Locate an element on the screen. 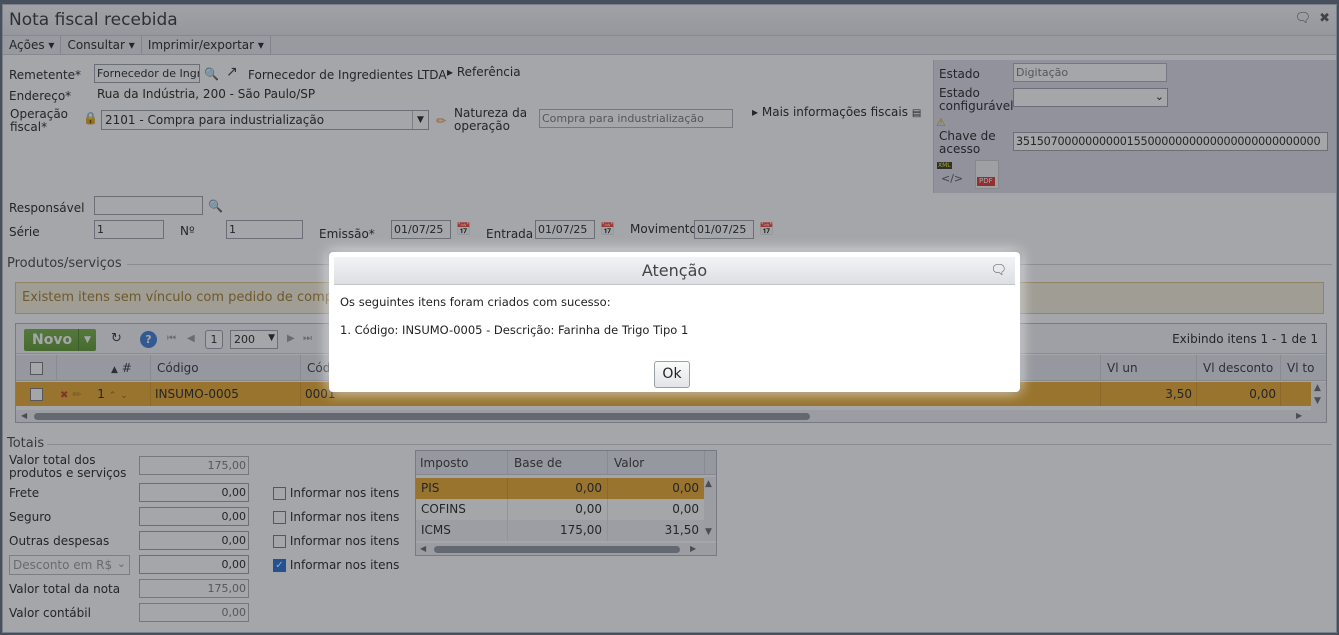 Image resolution: width=1339 pixels, height=635 pixels. dialog-header: Atenção 🗨 is located at coordinates (674, 271).